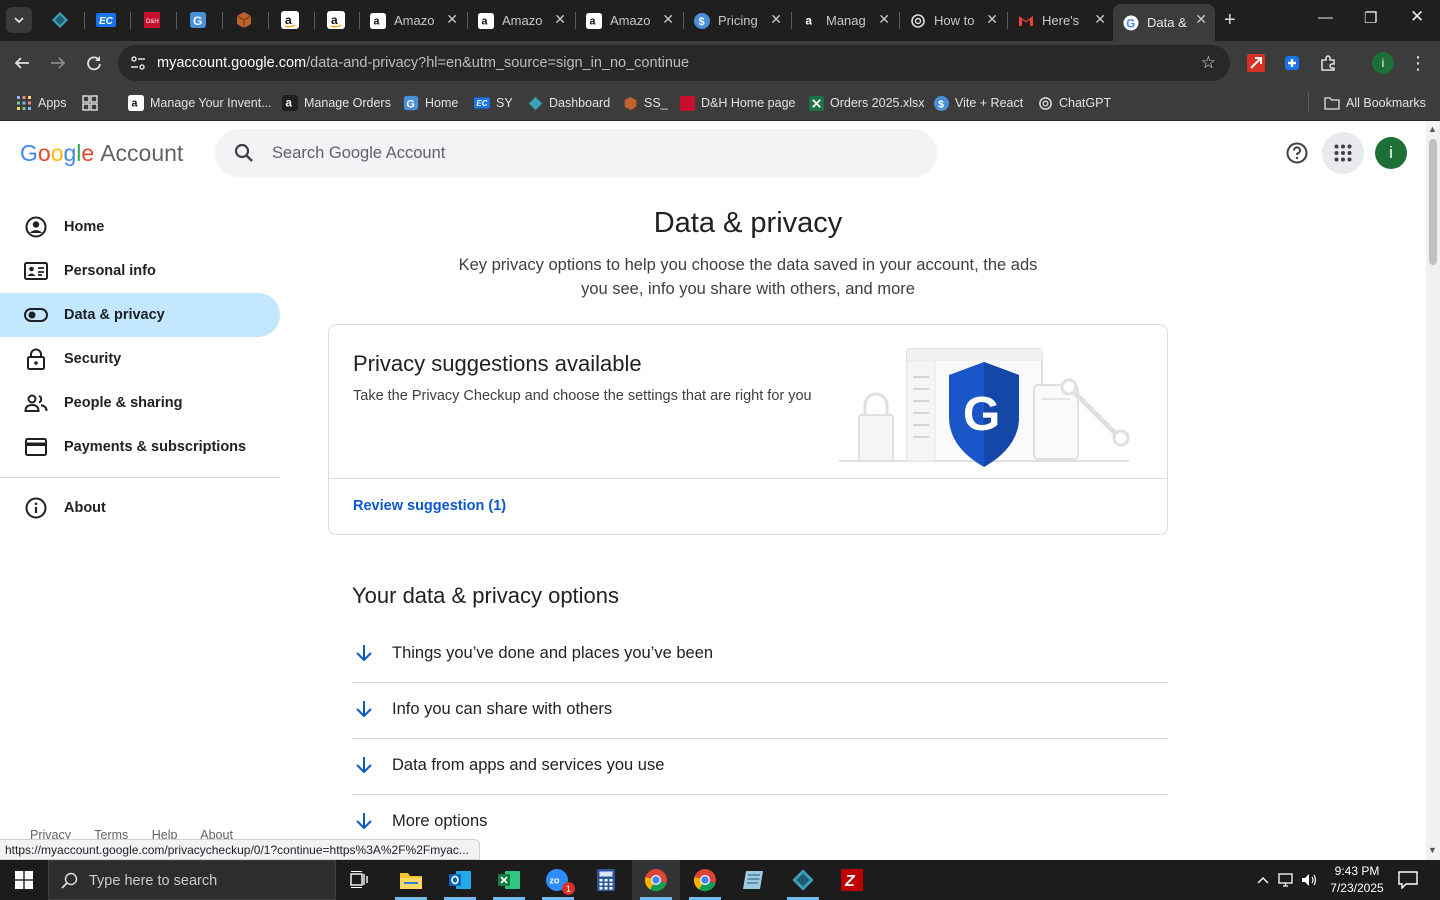 This screenshot has height=900, width=1440. I want to click on taskbar-search-box: Type here to search, so click(192, 880).